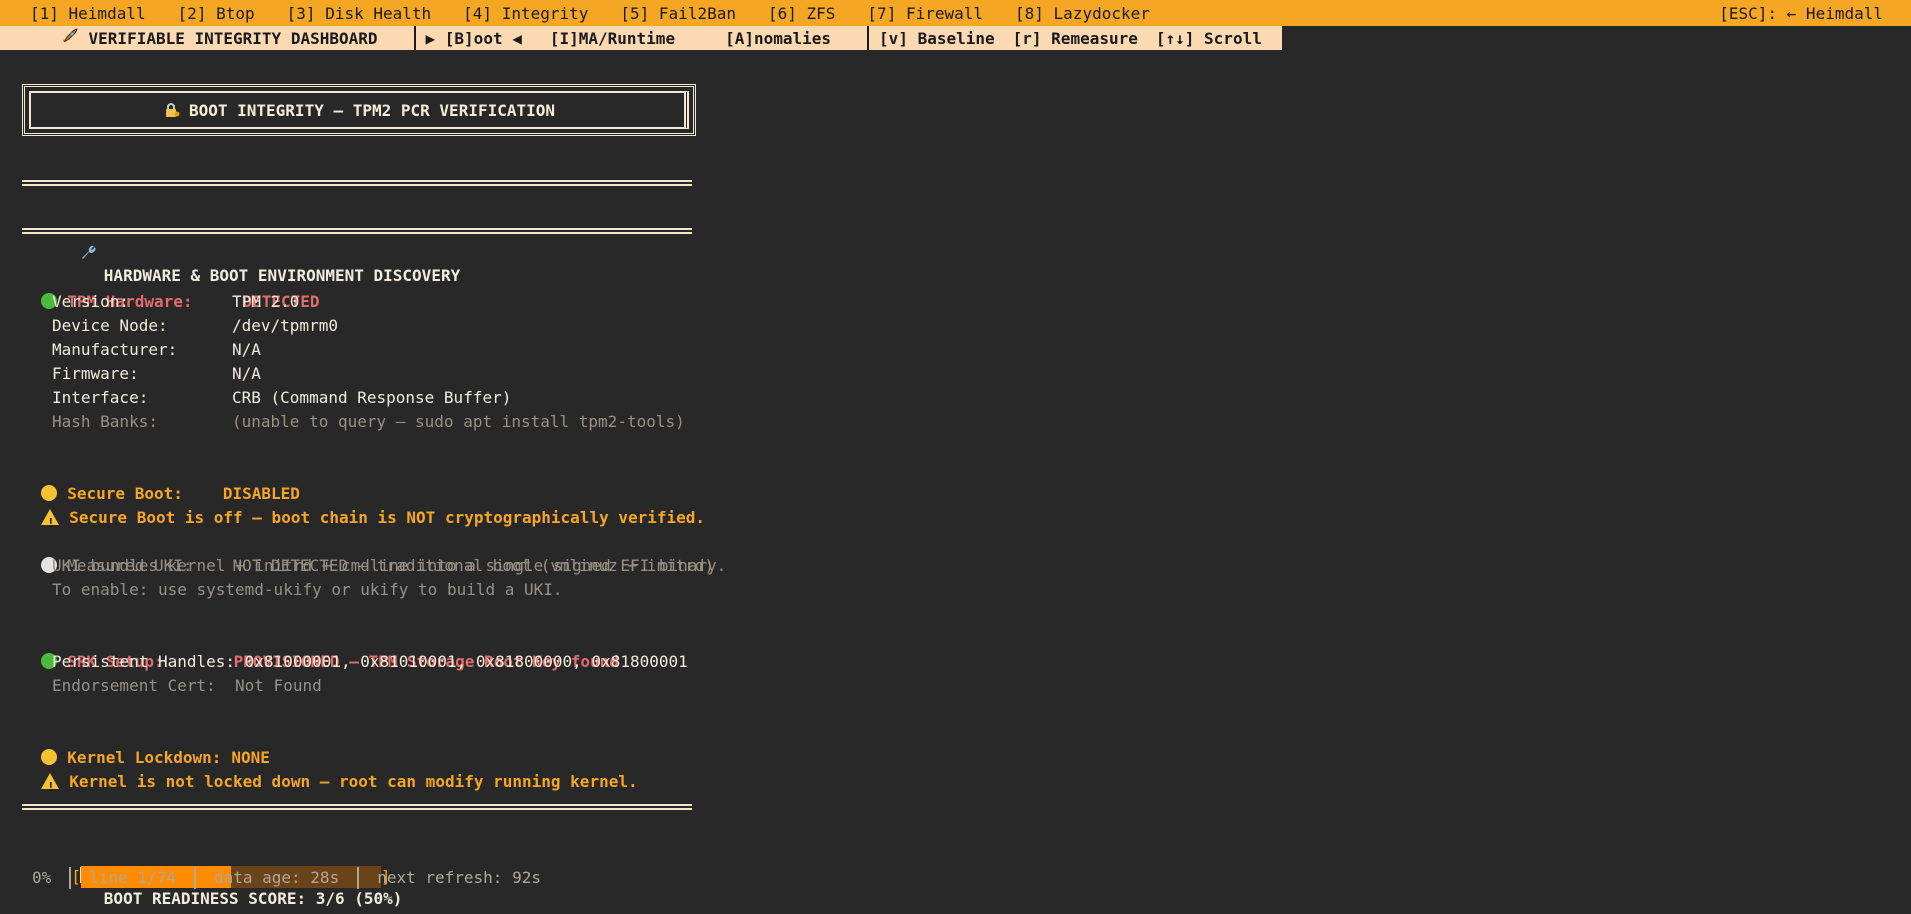  I want to click on title-box: BOOT INTEGRITY — TPM2 PCR VERIFICATION, so click(359, 110).